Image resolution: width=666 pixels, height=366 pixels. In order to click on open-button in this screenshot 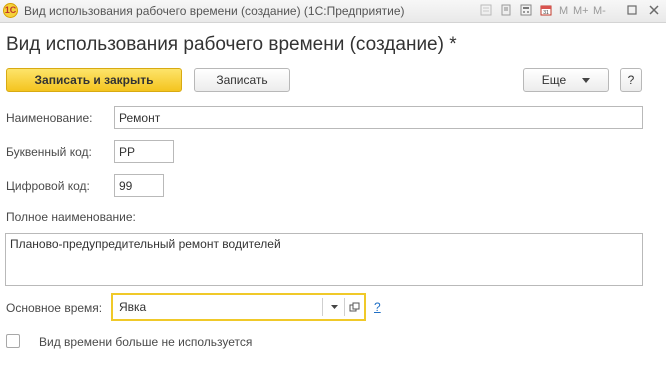, I will do `click(354, 307)`.